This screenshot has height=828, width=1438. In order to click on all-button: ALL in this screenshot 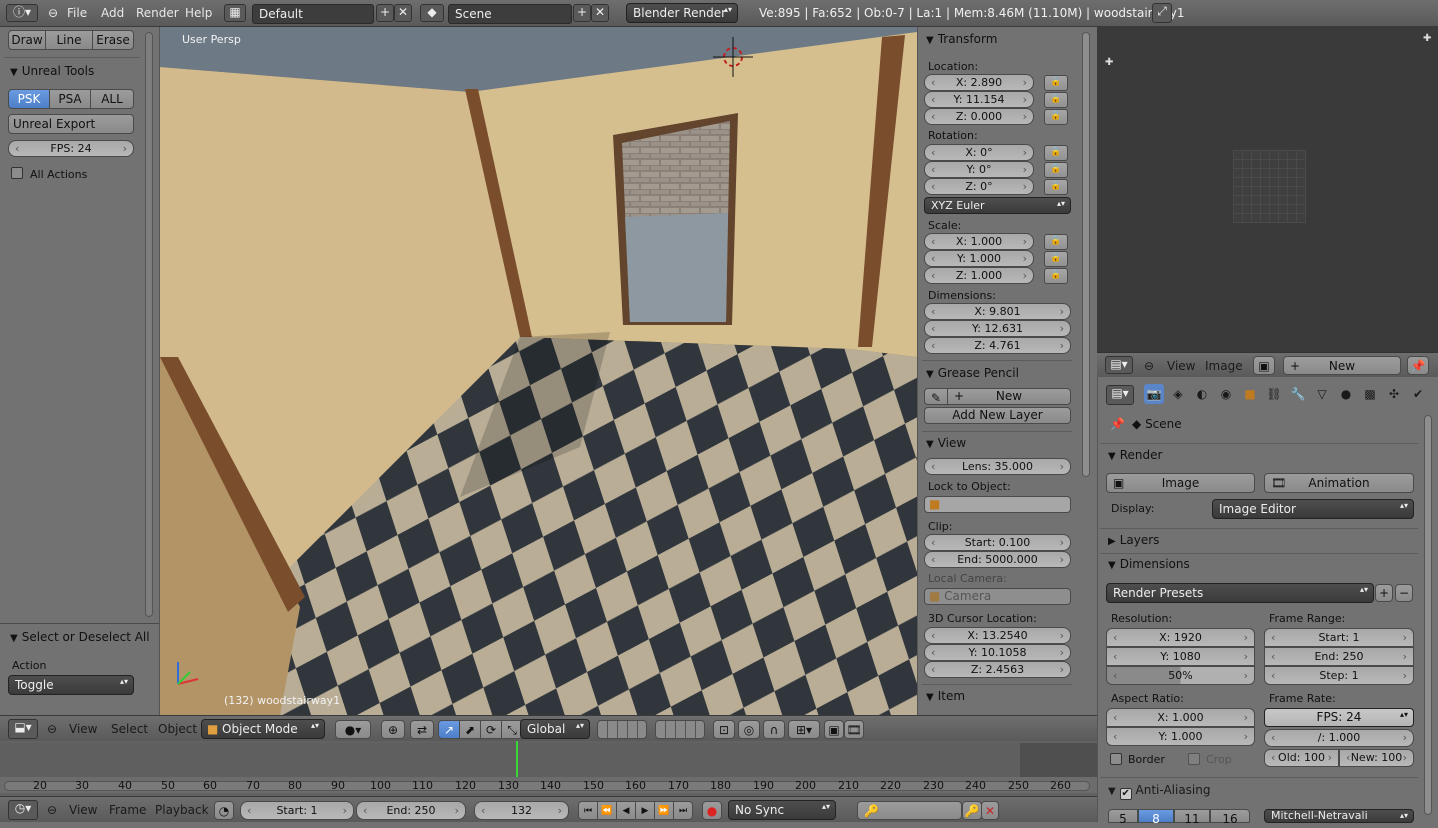, I will do `click(112, 99)`.